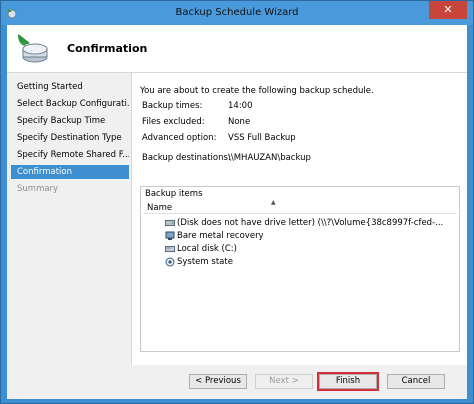  I want to click on finish-button: Finish, so click(348, 381).